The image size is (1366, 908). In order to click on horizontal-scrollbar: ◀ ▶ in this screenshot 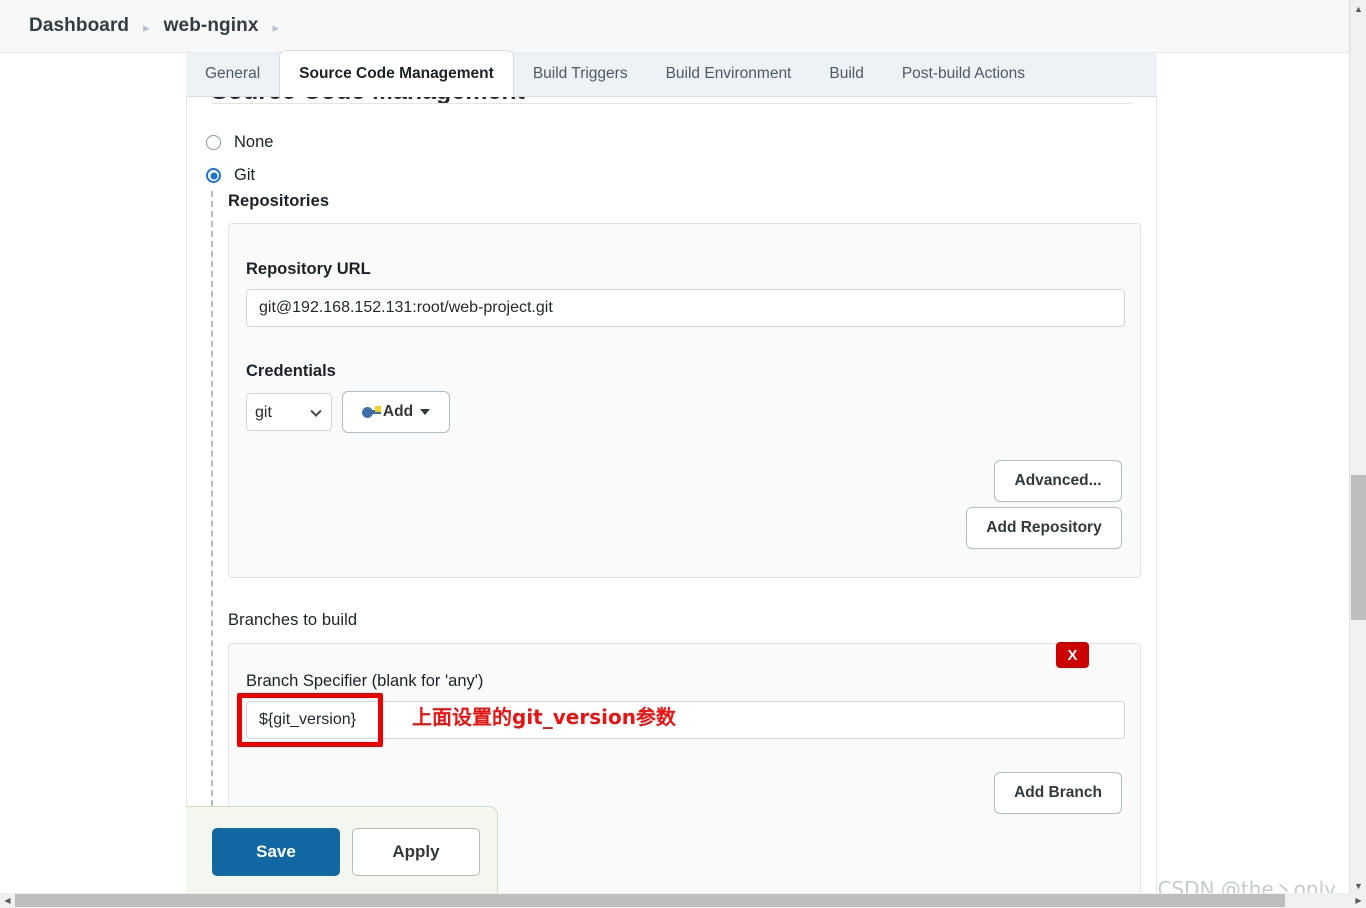, I will do `click(683, 900)`.